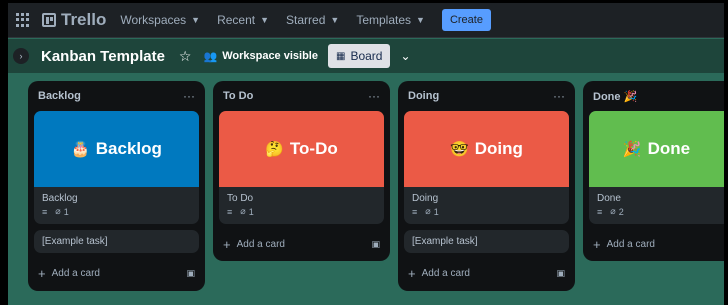 The height and width of the screenshot is (305, 728). What do you see at coordinates (498, 148) in the screenshot?
I see `cover-text: Doing` at bounding box center [498, 148].